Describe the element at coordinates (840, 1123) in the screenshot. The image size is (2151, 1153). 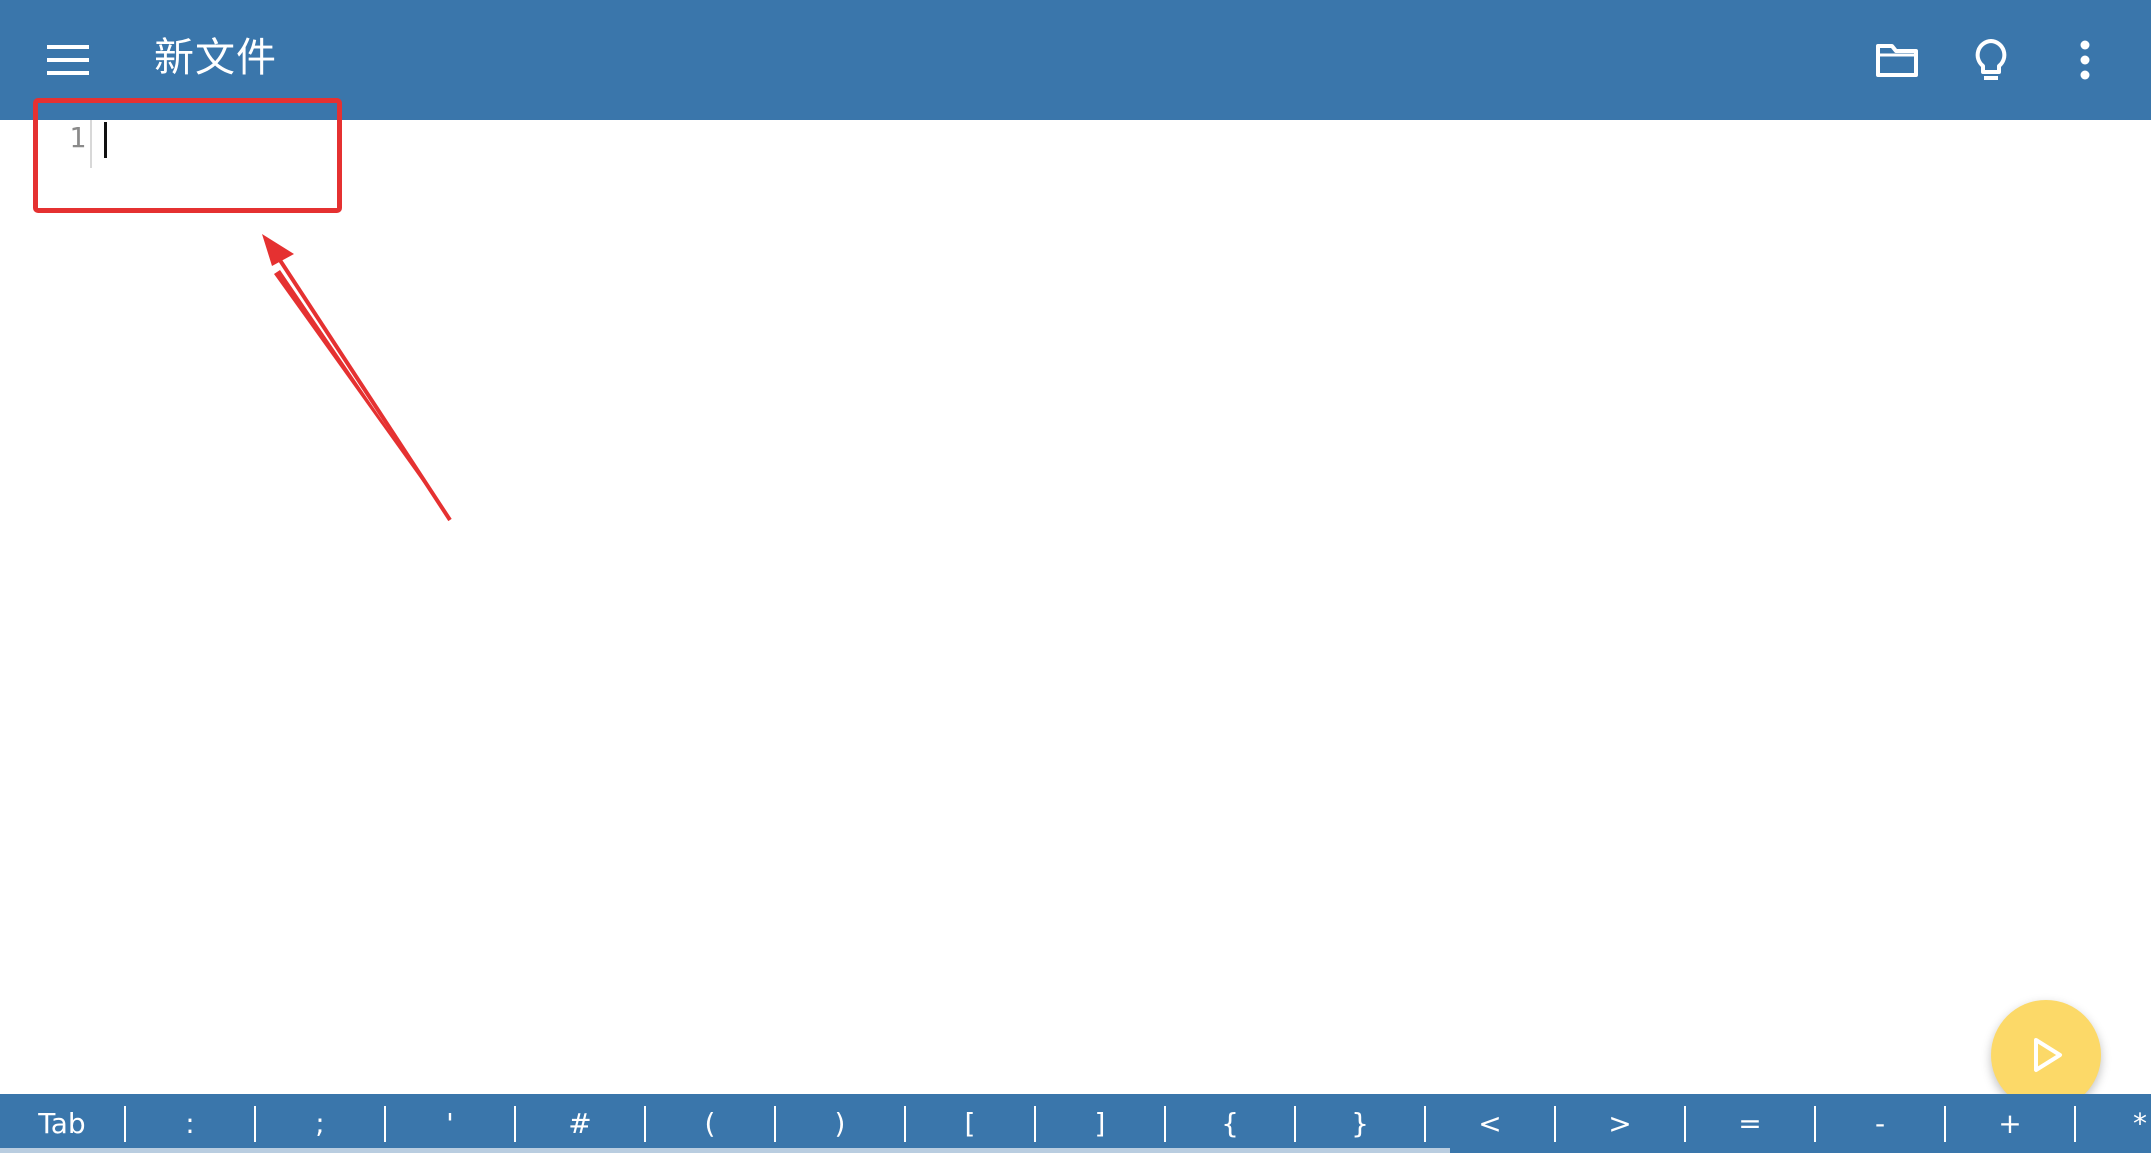
I see `symbol-key-close-paren: )` at that location.